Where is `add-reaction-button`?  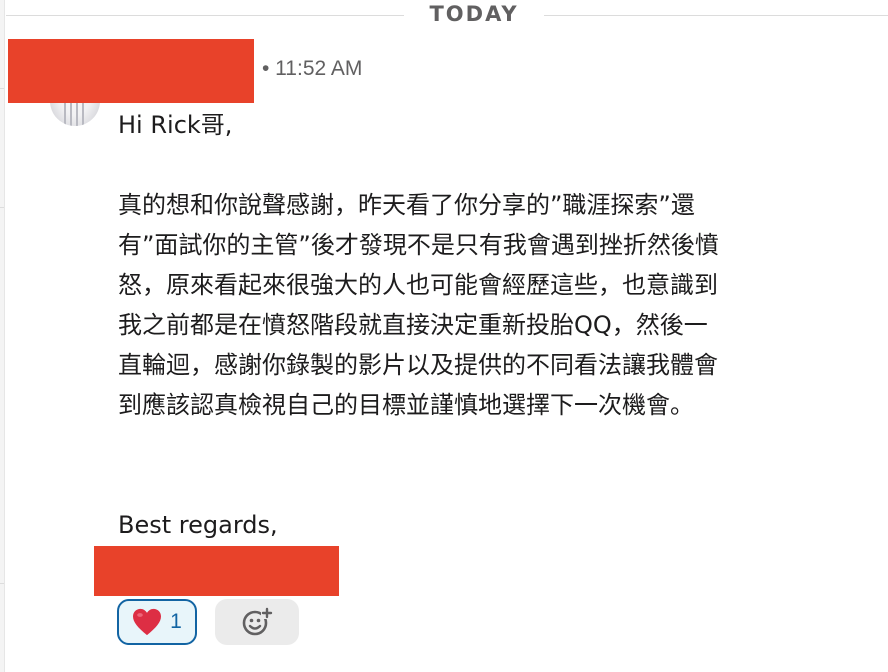 add-reaction-button is located at coordinates (257, 622).